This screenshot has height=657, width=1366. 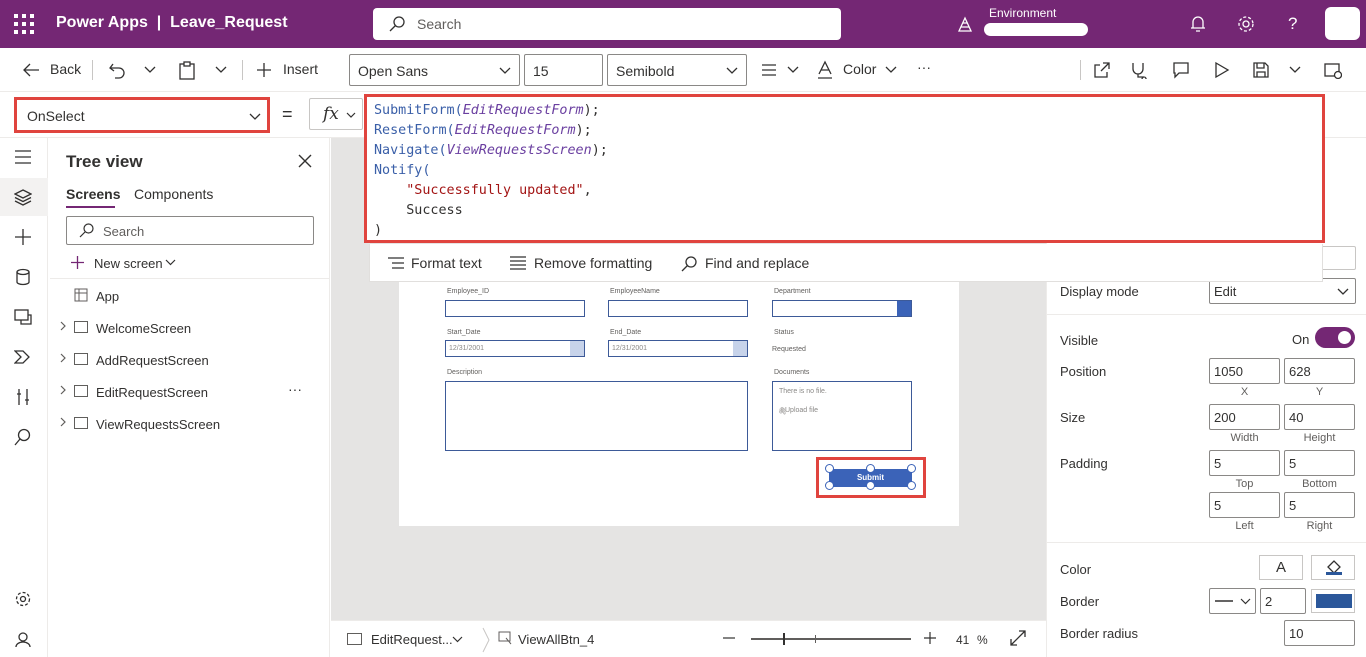 I want to click on visible-toggle, so click(x=1335, y=337).